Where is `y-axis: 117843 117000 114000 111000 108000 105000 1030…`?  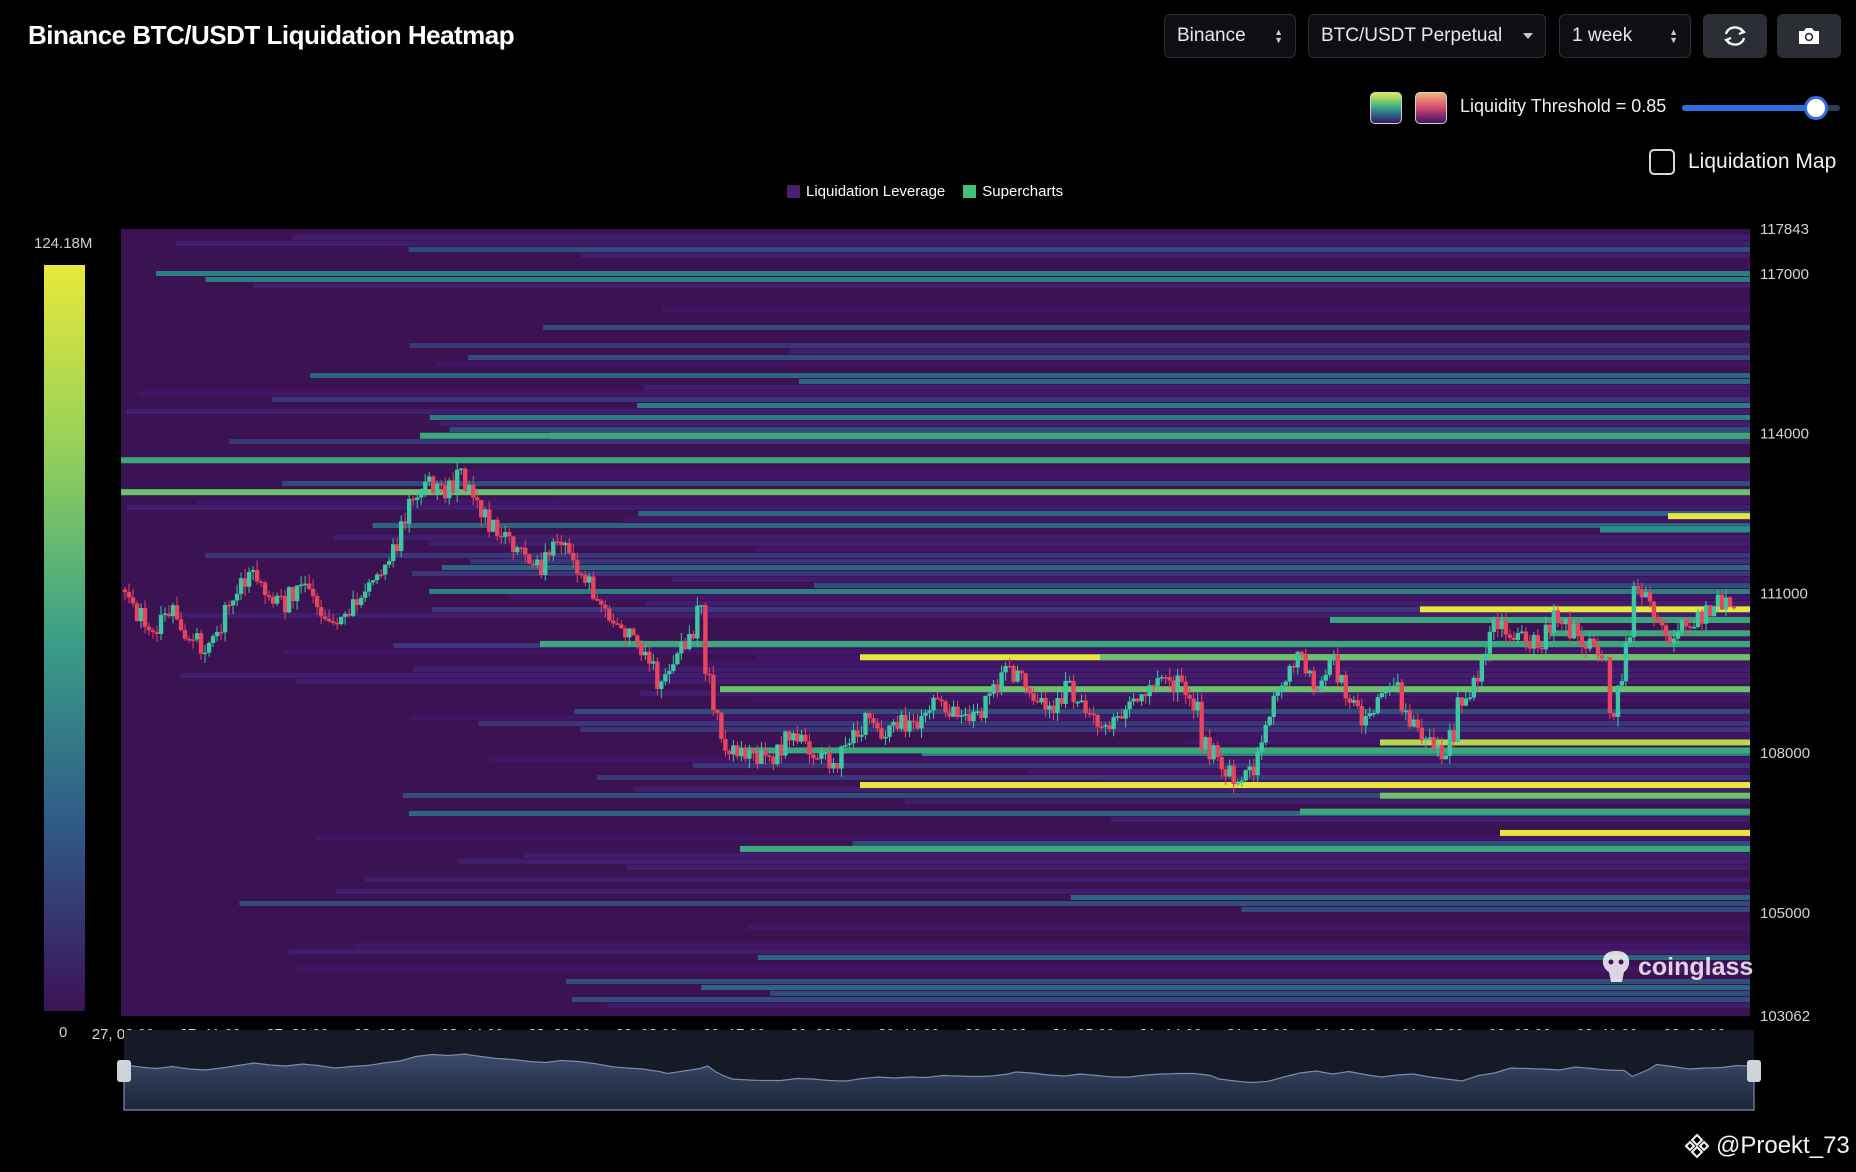 y-axis: 117843 117000 114000 111000 108000 105000 1030… is located at coordinates (1785, 623).